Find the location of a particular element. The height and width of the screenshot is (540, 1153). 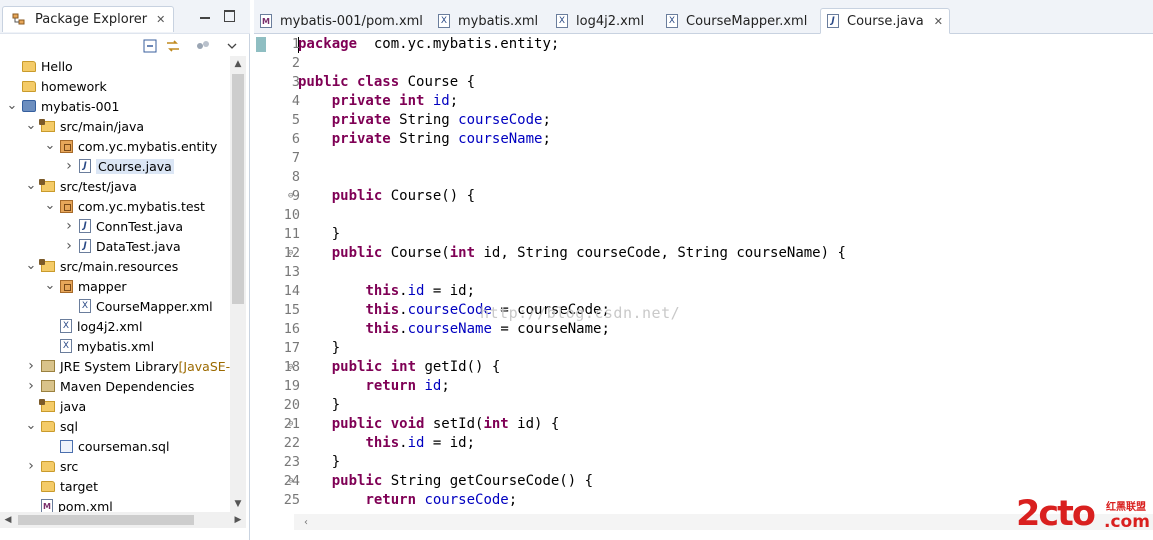

tree-item: J ConnTest.java is located at coordinates (123, 226).